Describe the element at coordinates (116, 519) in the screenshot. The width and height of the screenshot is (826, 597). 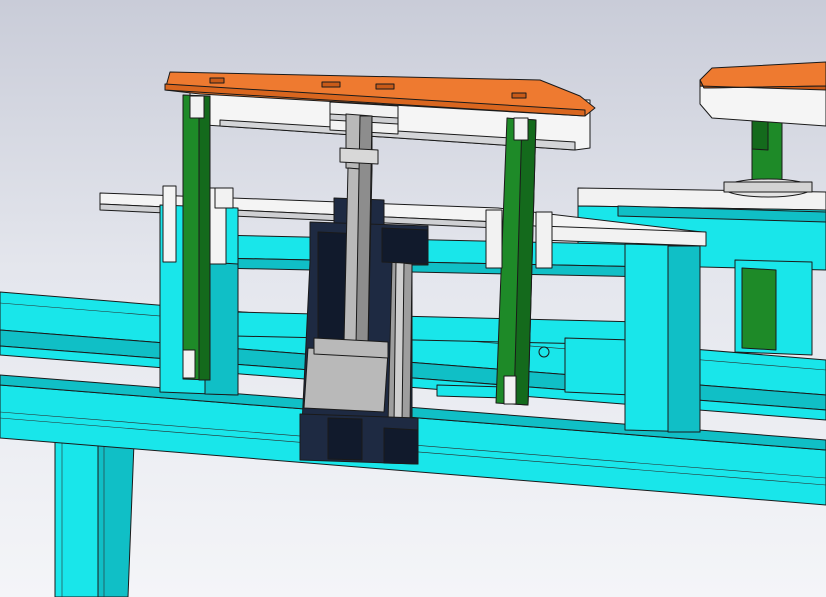
I see `frame-leg-left-inner` at that location.